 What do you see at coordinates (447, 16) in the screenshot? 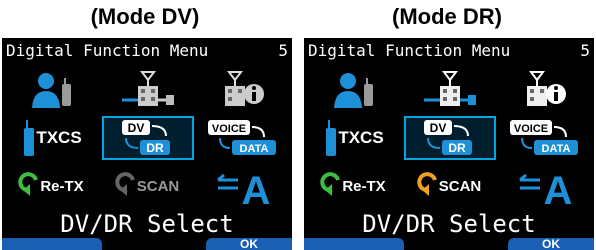
I see `caption-mode-dr: (Mode DR)` at bounding box center [447, 16].